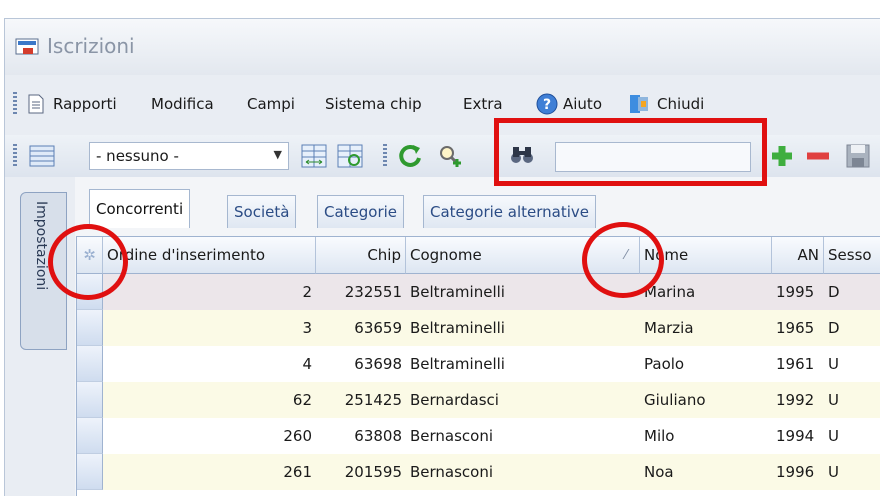 This screenshot has height=496, width=880. Describe the element at coordinates (350, 156) in the screenshot. I see `grid-refresh-icon` at that location.